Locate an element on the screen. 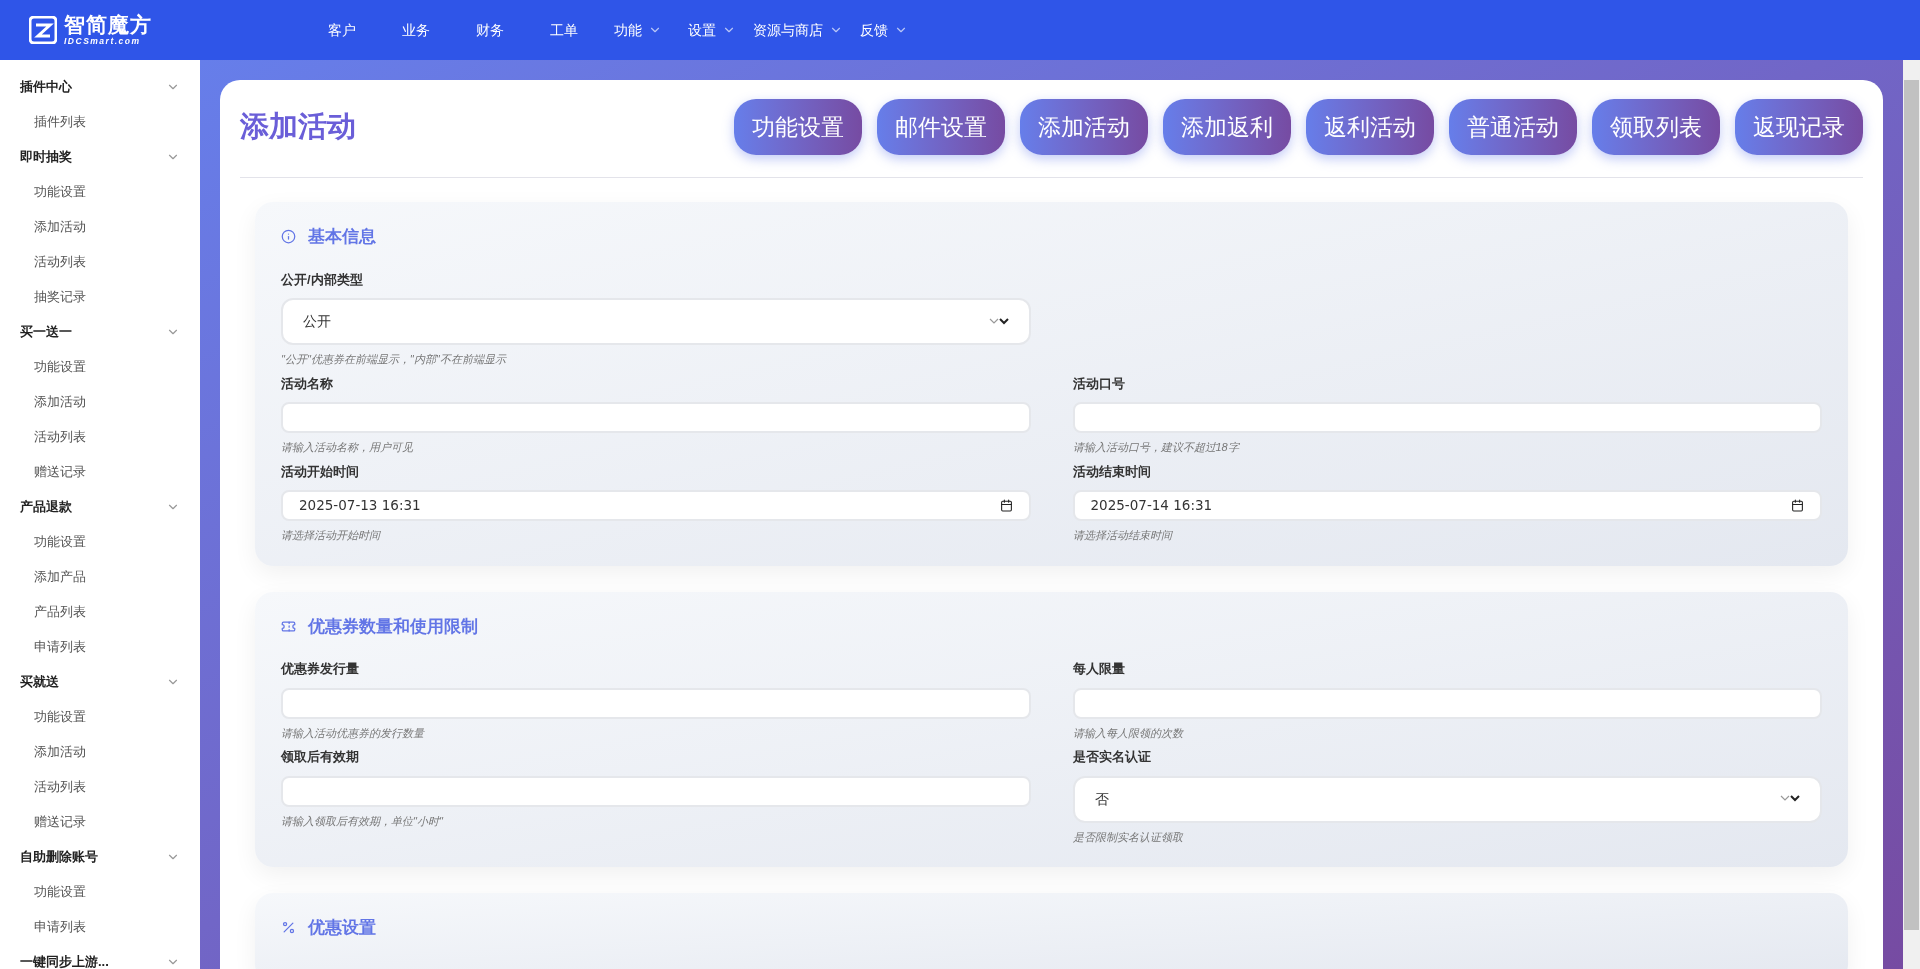  field-hint: 请选择活动开始时间 is located at coordinates (331, 535).